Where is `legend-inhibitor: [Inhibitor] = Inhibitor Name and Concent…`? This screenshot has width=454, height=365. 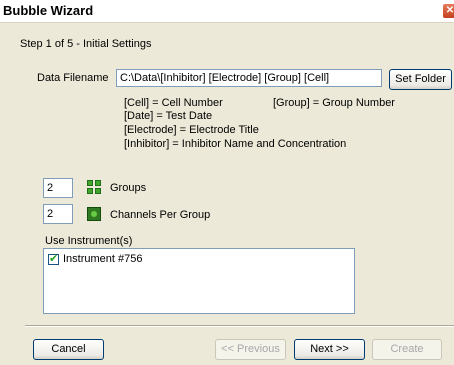
legend-inhibitor: [Inhibitor] = Inhibitor Name and Concent… is located at coordinates (235, 144).